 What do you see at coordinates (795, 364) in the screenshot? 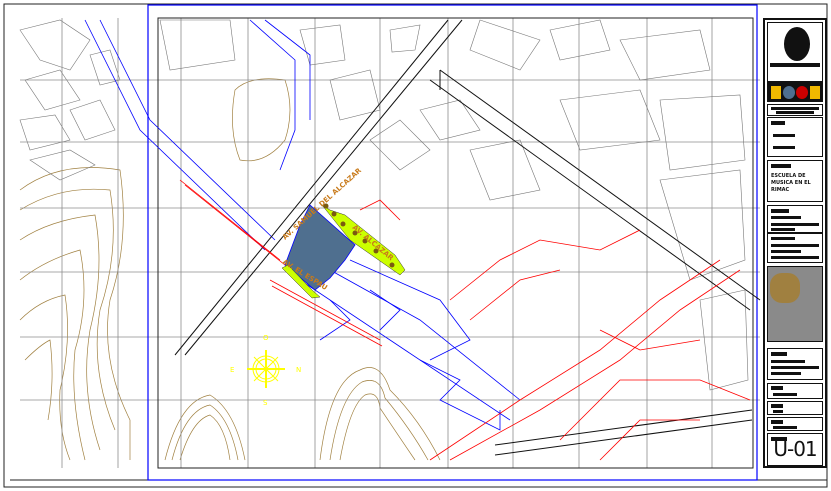
I see `scale-cell` at bounding box center [795, 364].